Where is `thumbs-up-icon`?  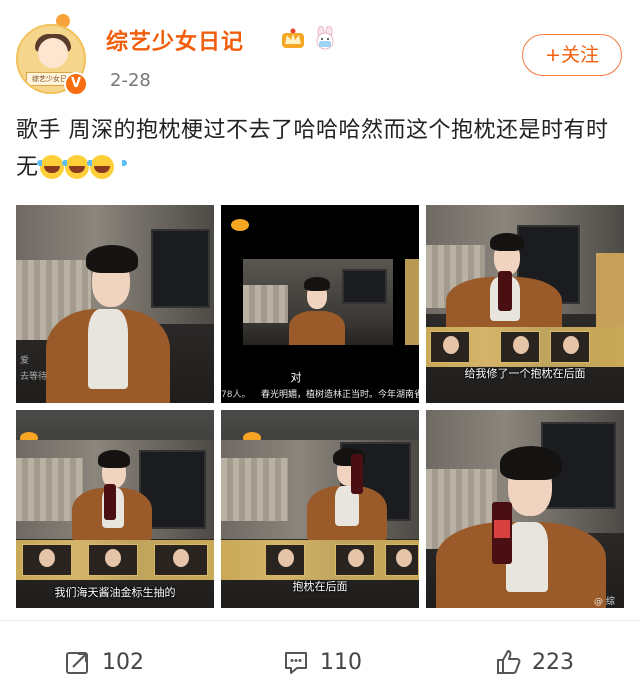 thumbs-up-icon is located at coordinates (509, 662).